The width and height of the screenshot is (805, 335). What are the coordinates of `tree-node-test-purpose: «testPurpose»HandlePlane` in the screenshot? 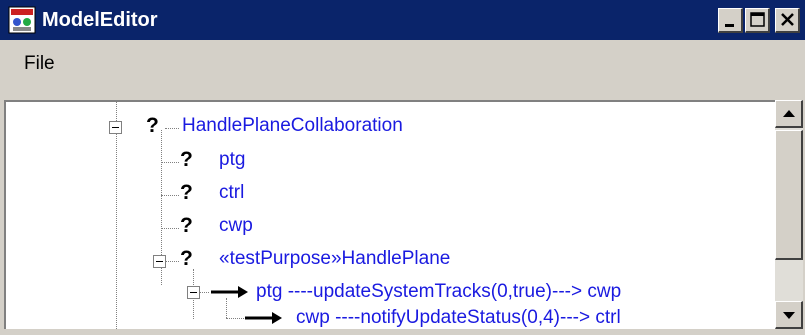 It's located at (334, 259).